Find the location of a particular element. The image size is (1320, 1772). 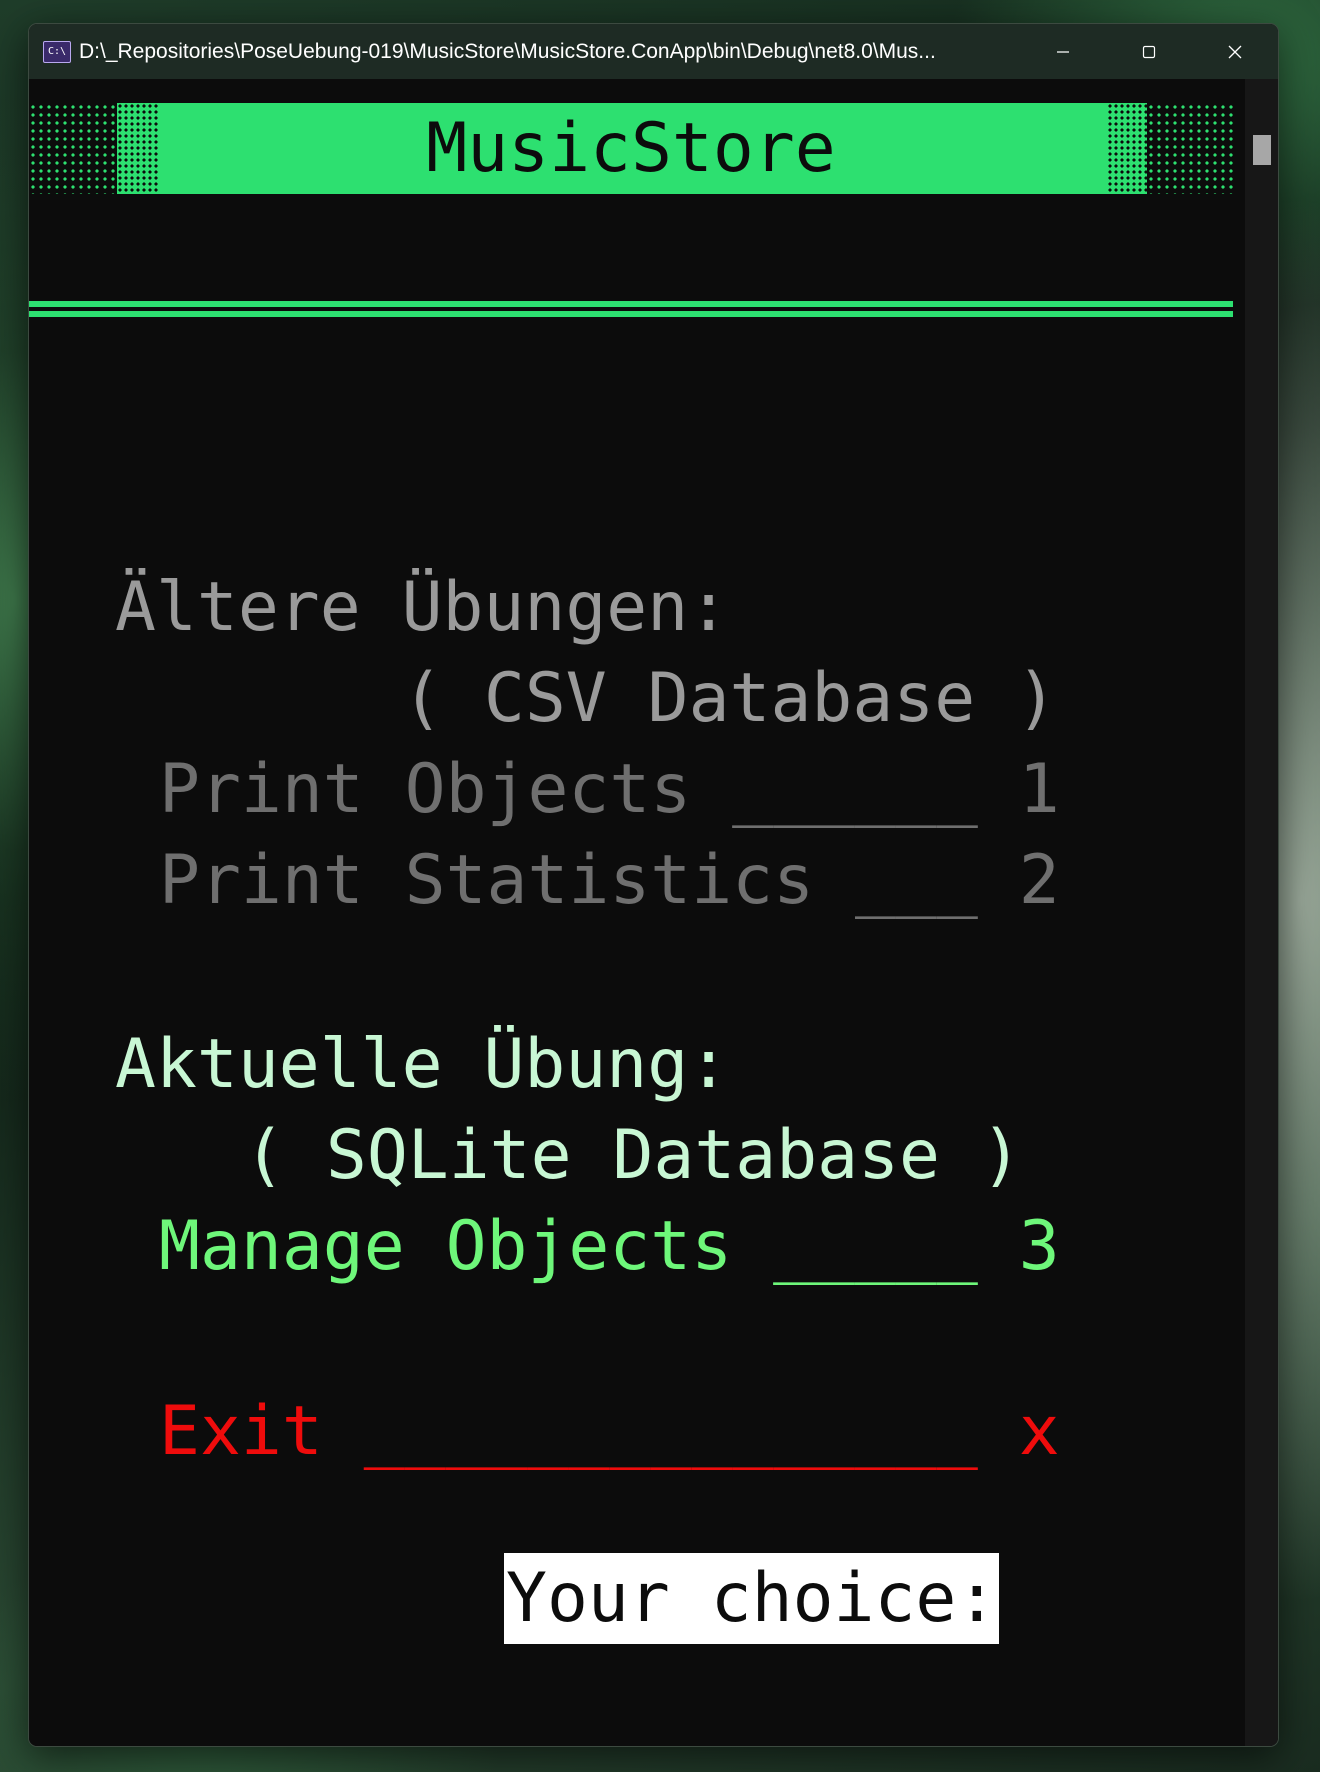

maximize-icon is located at coordinates (1149, 51).